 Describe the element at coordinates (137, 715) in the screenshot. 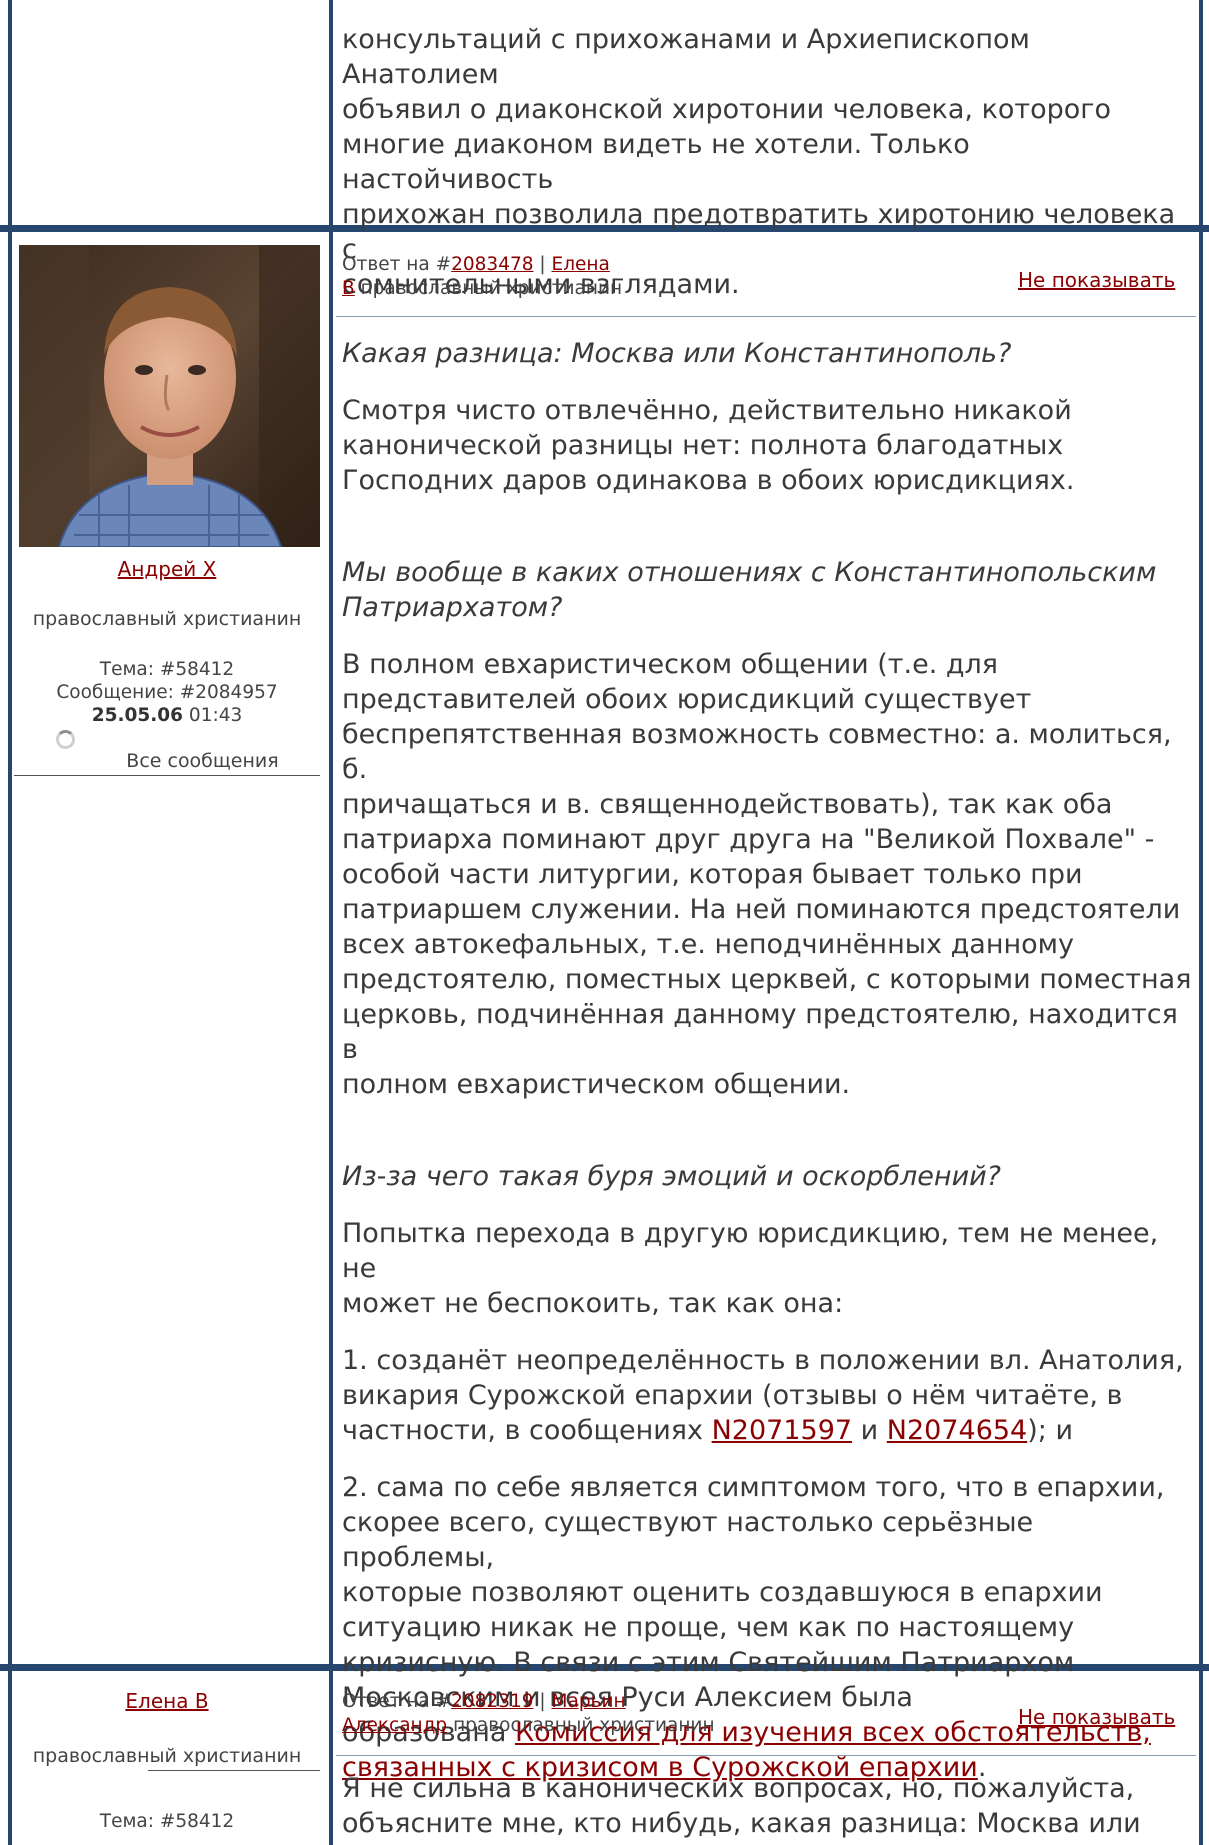

I see `post-date: 25.05.06` at that location.